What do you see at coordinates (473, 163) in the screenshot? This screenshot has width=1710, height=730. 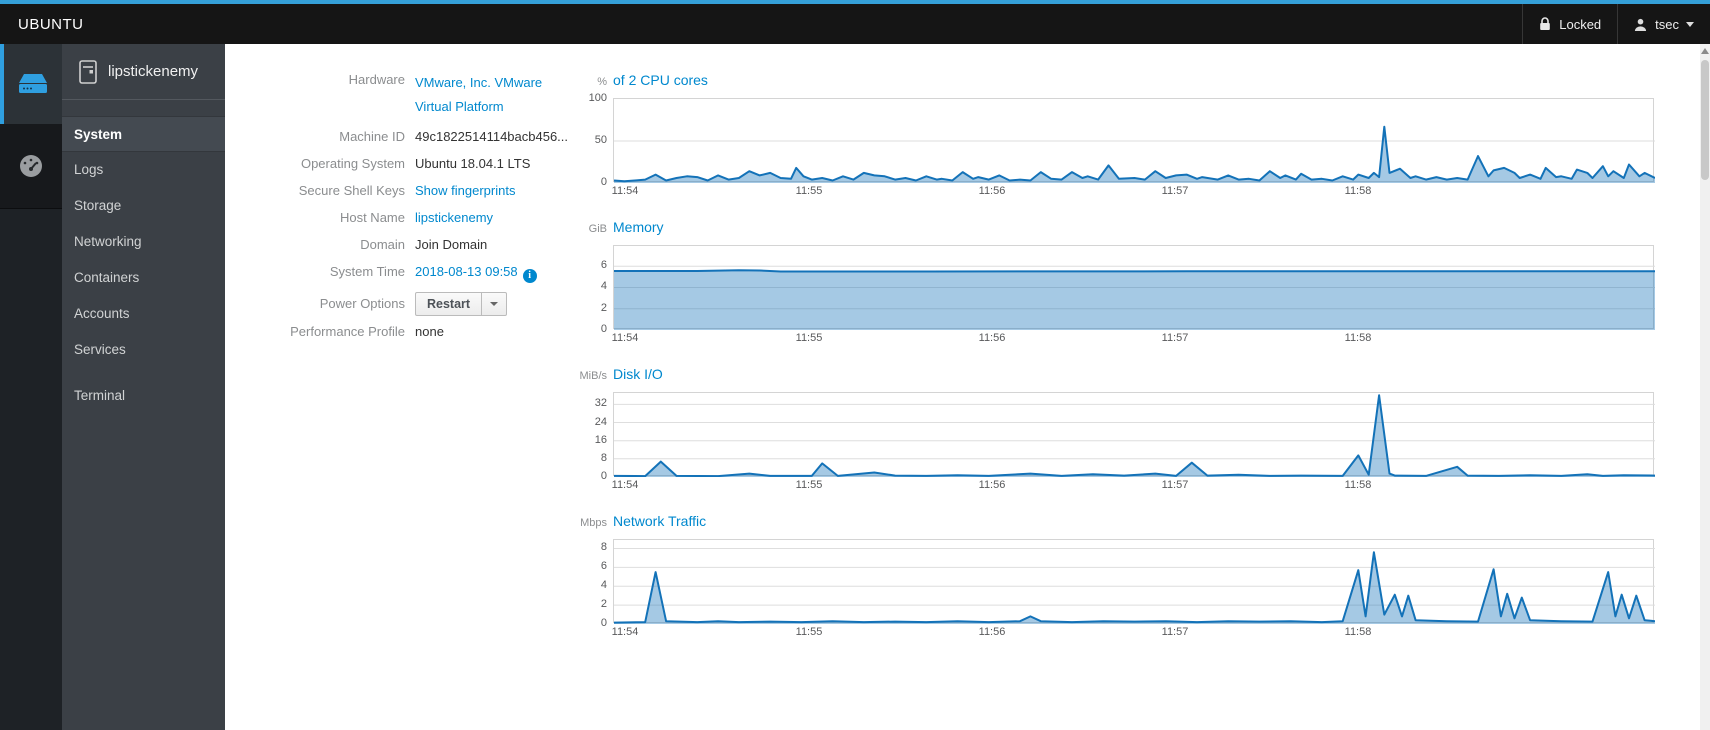 I see `os-value: Ubuntu 18.04.1 LTS` at bounding box center [473, 163].